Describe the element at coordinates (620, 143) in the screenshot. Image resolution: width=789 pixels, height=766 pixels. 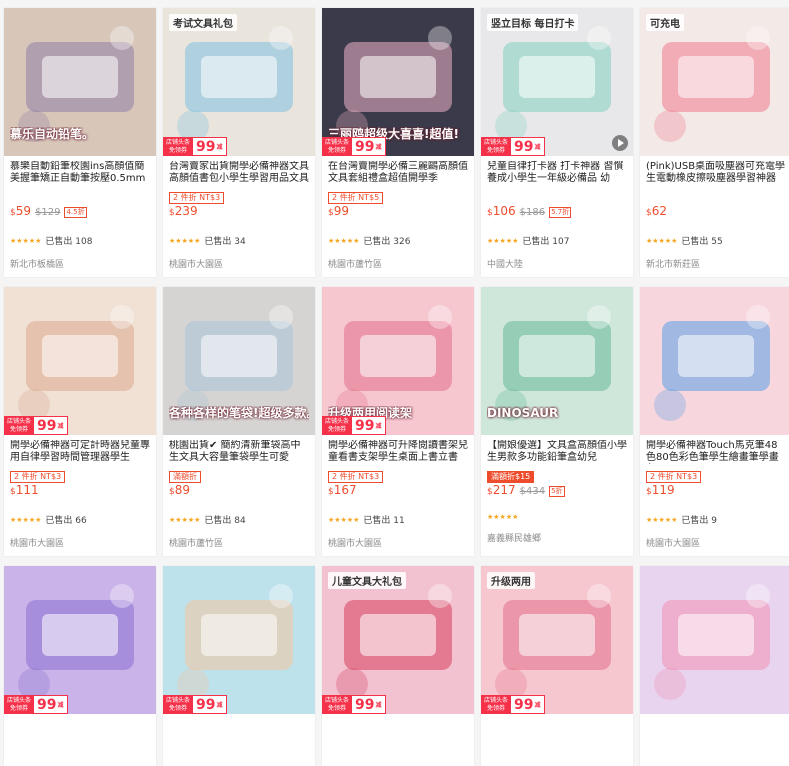
I see `play-video-icon` at that location.